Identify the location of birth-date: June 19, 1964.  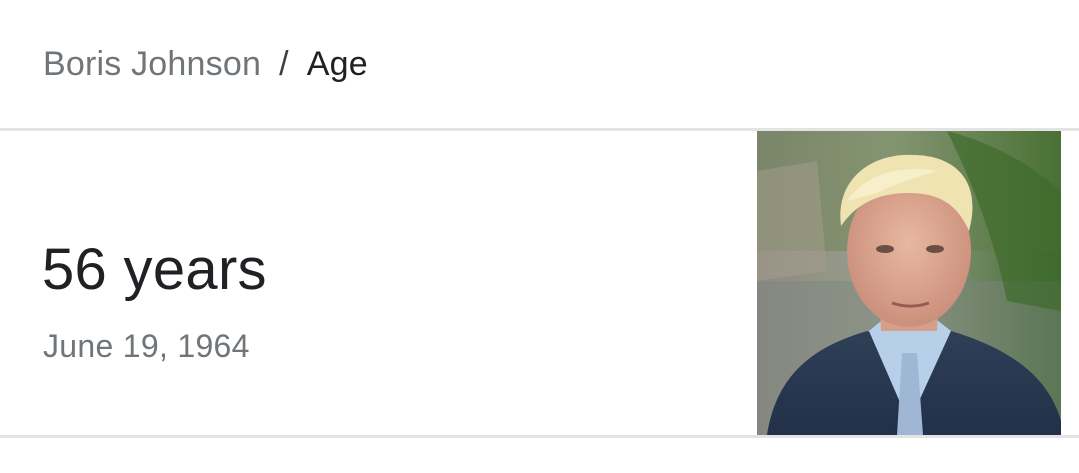
(146, 346).